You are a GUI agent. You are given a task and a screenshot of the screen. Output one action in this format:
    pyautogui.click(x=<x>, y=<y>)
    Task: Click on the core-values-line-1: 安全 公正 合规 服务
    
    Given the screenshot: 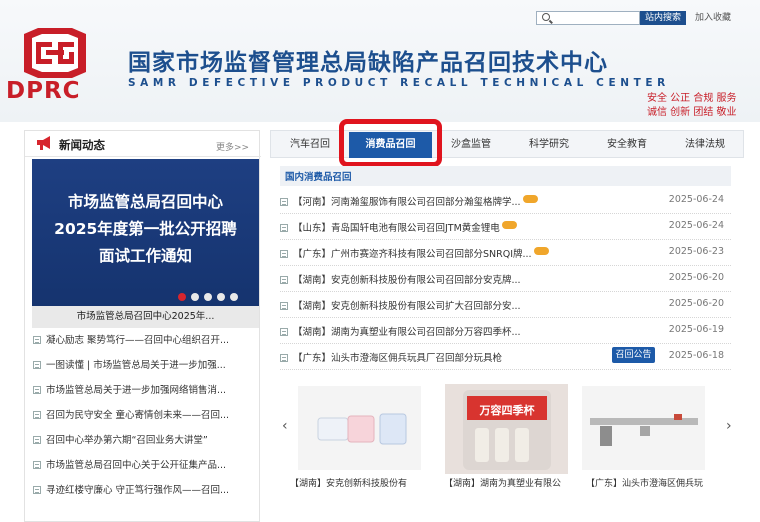 What is the action you would take?
    pyautogui.click(x=692, y=98)
    